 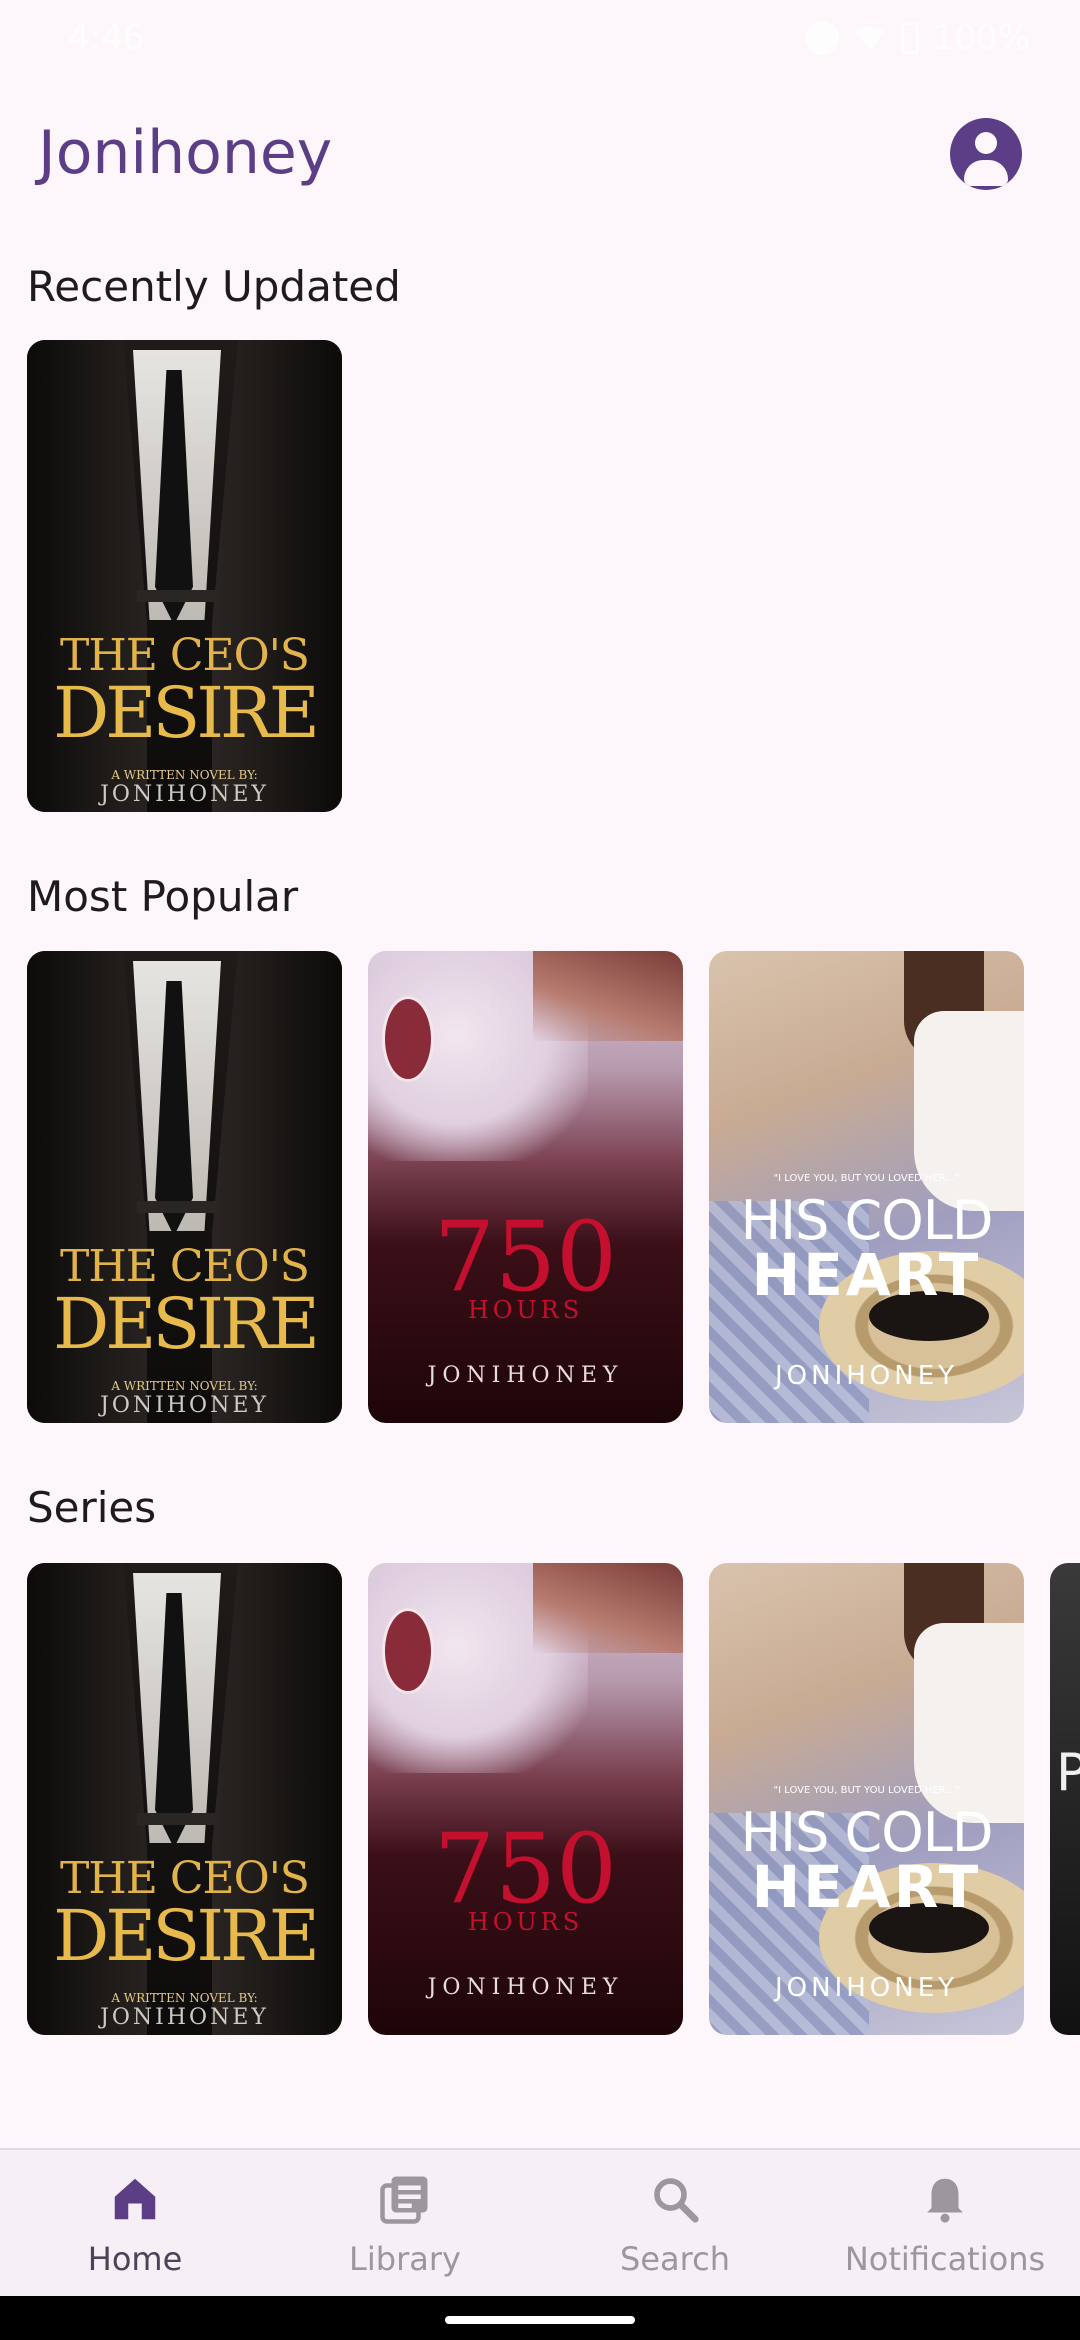 What do you see at coordinates (135, 2259) in the screenshot?
I see `nav-home-label: Home` at bounding box center [135, 2259].